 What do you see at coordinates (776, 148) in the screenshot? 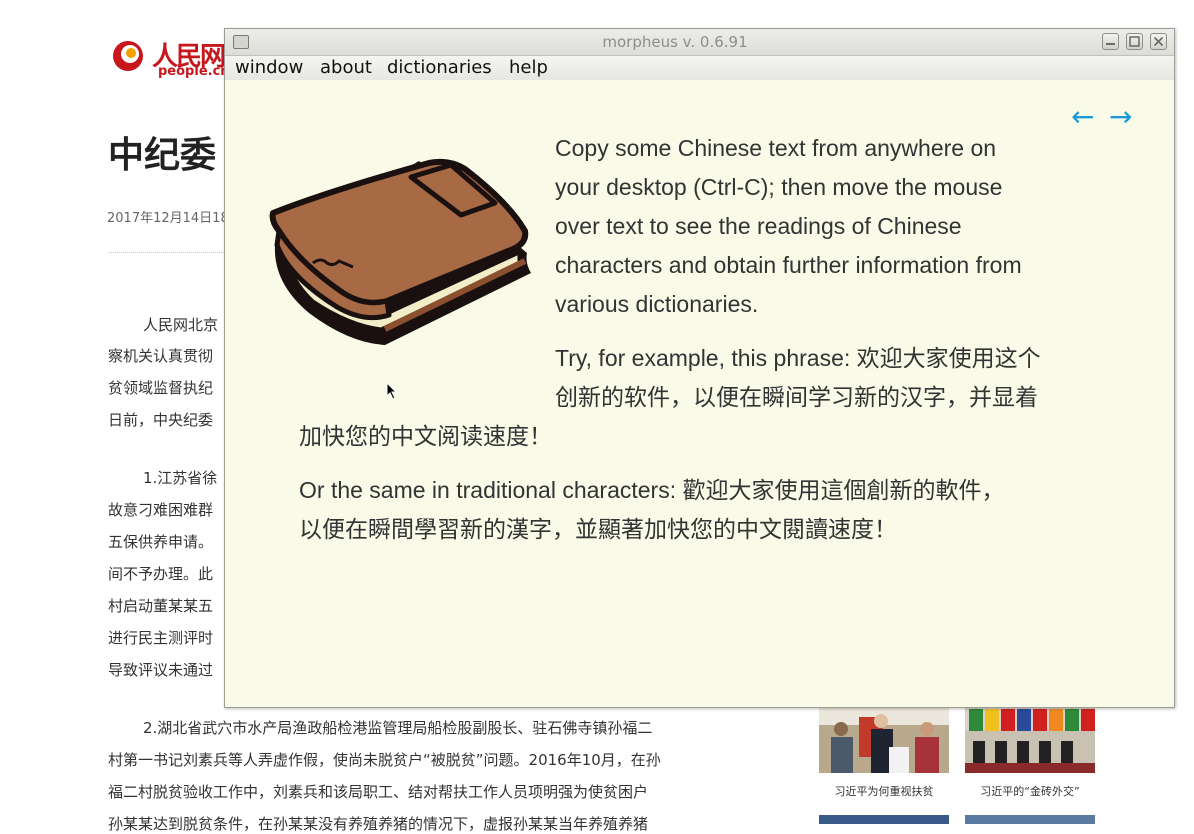
I see `intro-line: Copy some Chinese text from anywhere on` at bounding box center [776, 148].